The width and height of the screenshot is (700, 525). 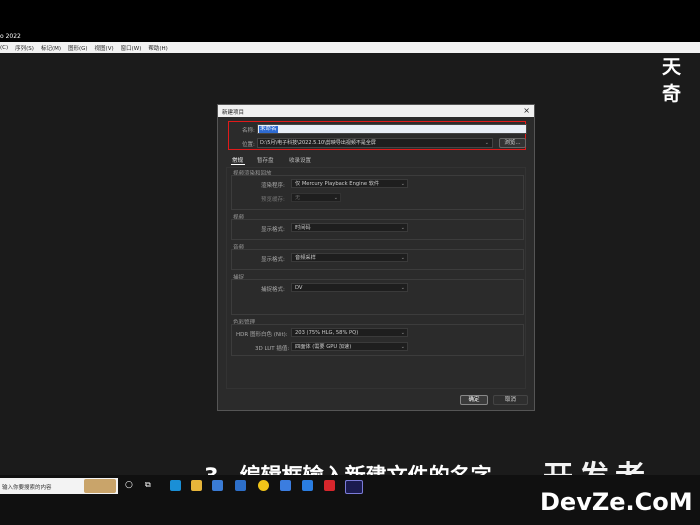 What do you see at coordinates (27, 488) in the screenshot?
I see `taskbar-search-placeholder: 输入你要搜索的内容` at bounding box center [27, 488].